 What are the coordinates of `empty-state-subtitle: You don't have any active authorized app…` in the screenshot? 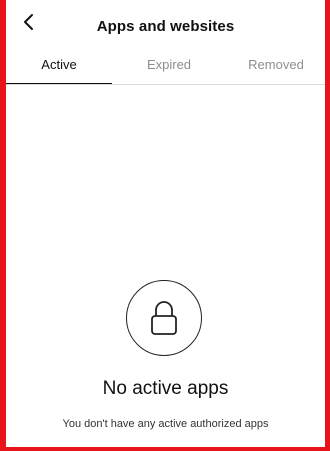 It's located at (165, 424).